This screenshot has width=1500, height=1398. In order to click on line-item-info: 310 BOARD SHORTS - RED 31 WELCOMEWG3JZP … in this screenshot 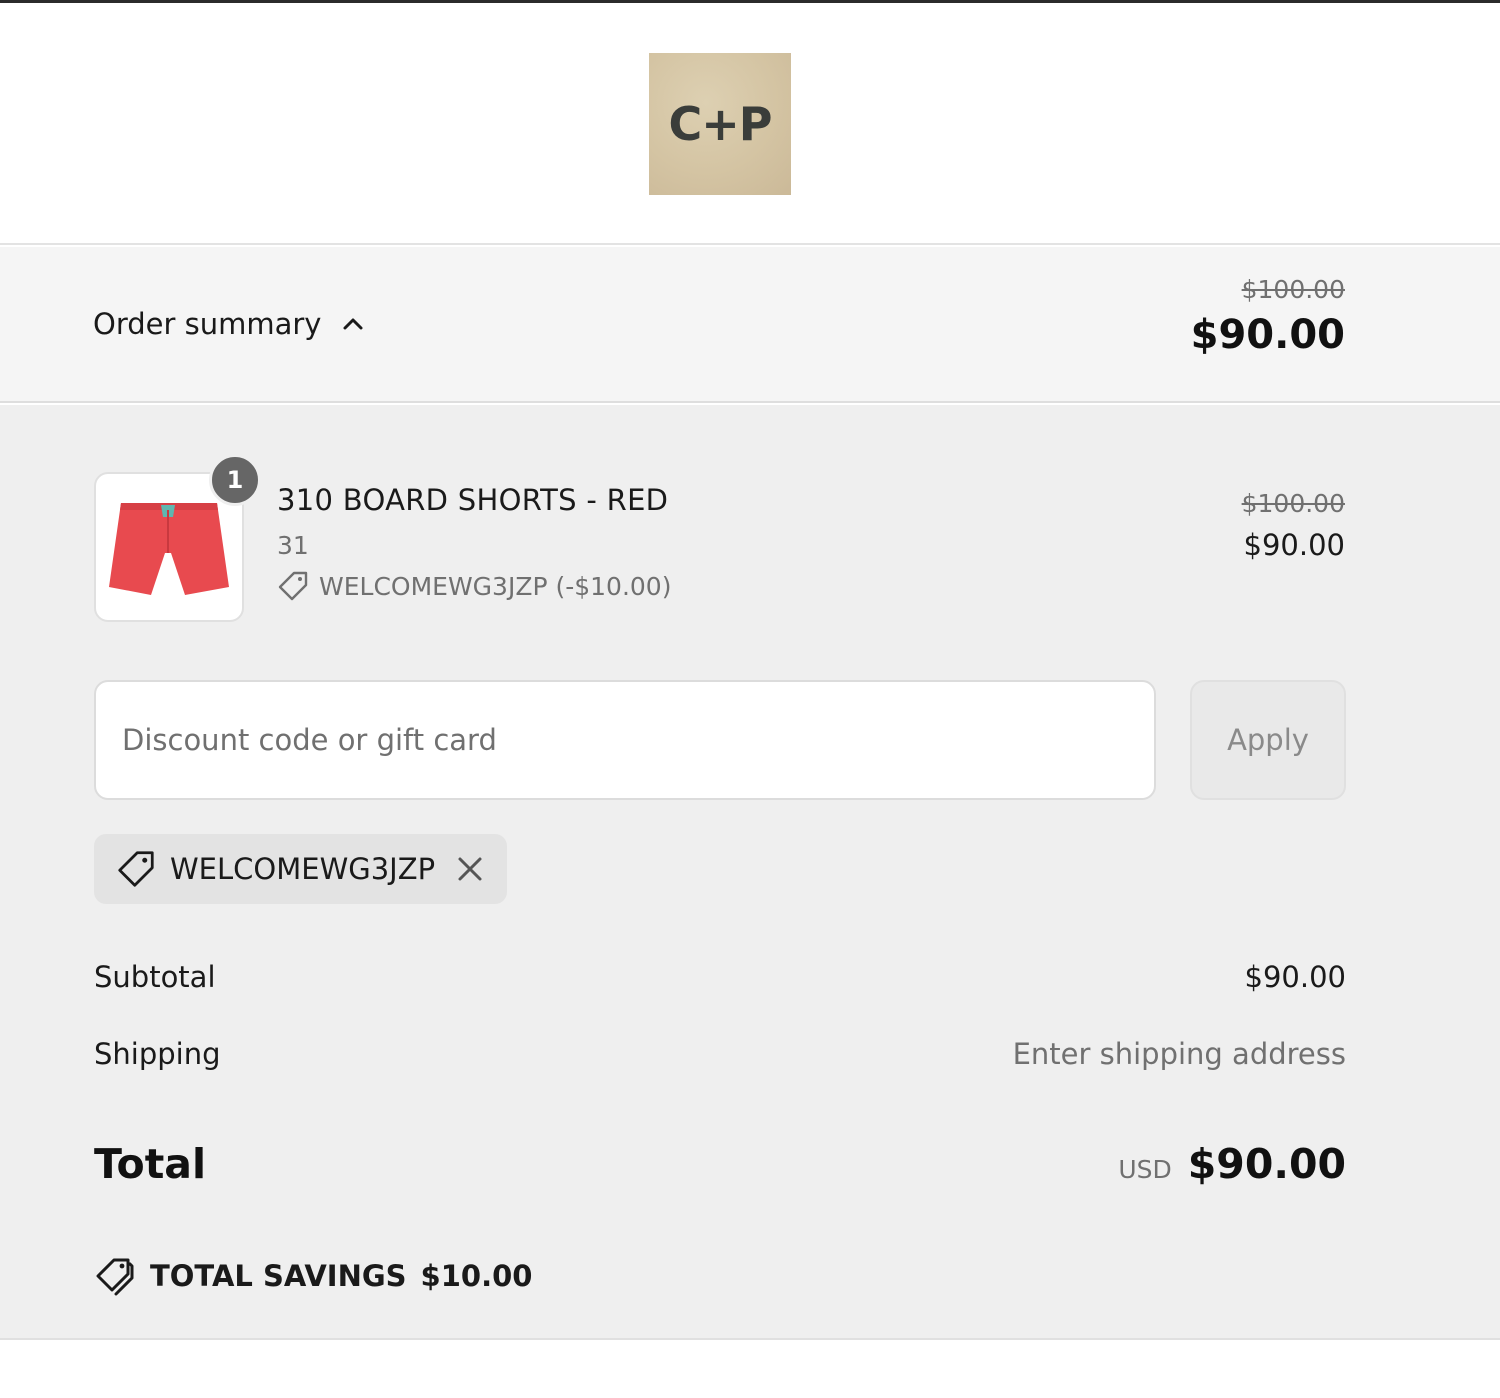, I will do `click(474, 542)`.